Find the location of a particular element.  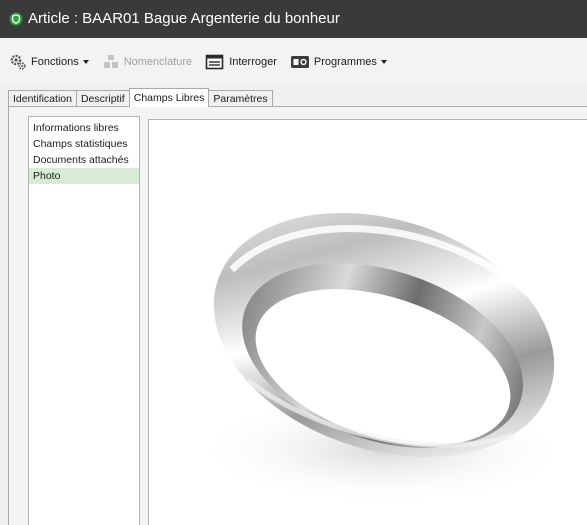

fonctions-label: Fonctions is located at coordinates (55, 62).